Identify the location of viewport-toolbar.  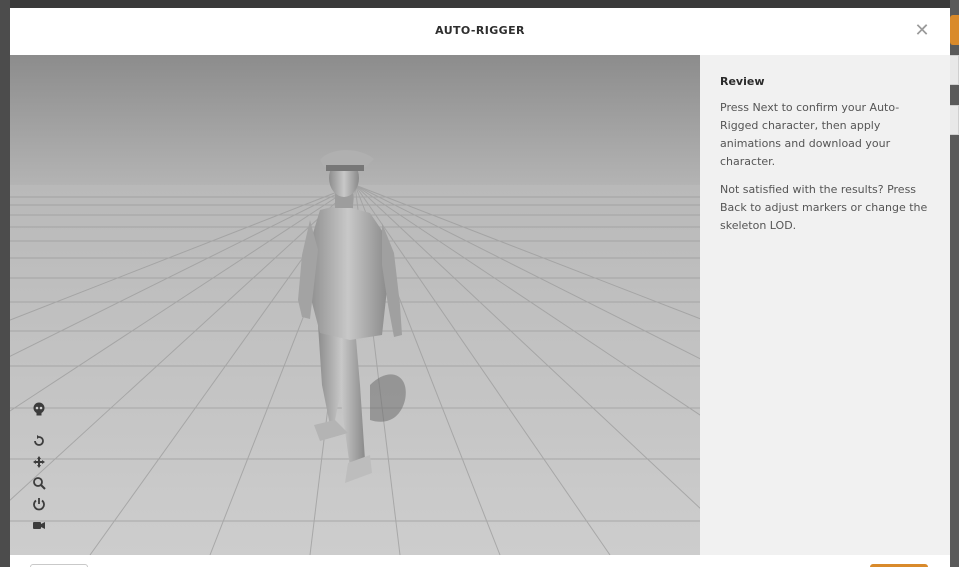
(41, 467).